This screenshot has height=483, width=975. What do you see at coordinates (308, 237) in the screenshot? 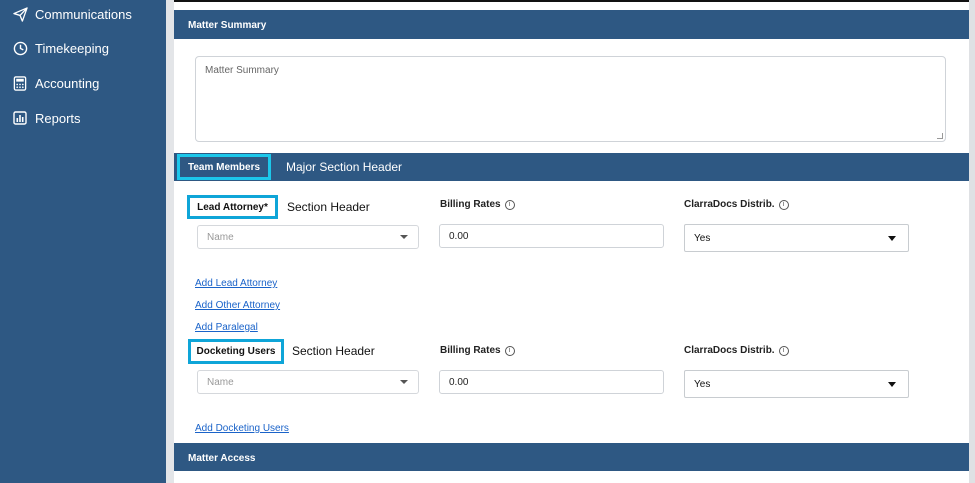
I see `lead-attorney-name-select: Name` at bounding box center [308, 237].